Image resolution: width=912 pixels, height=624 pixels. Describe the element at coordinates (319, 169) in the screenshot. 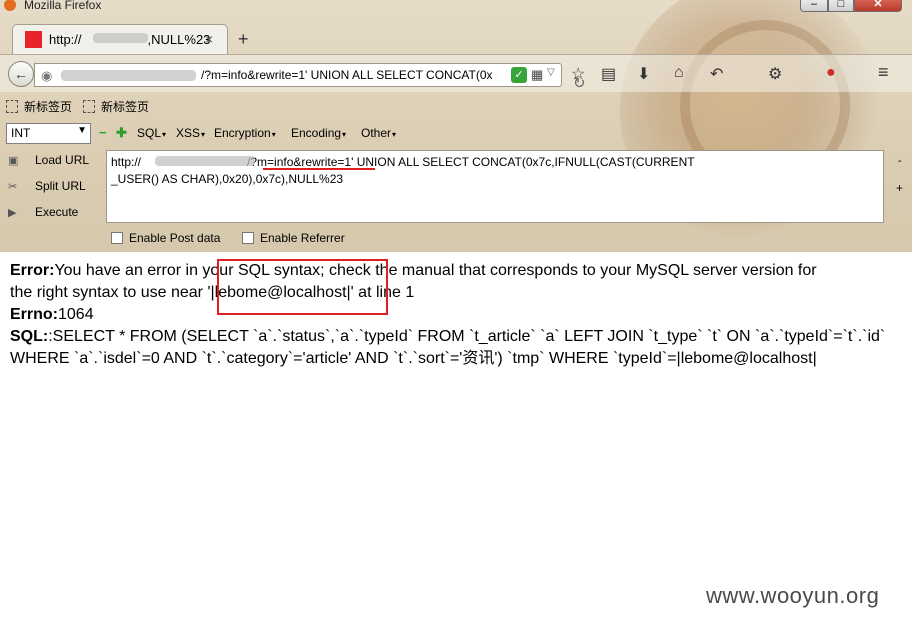

I see `annotation-underline` at that location.